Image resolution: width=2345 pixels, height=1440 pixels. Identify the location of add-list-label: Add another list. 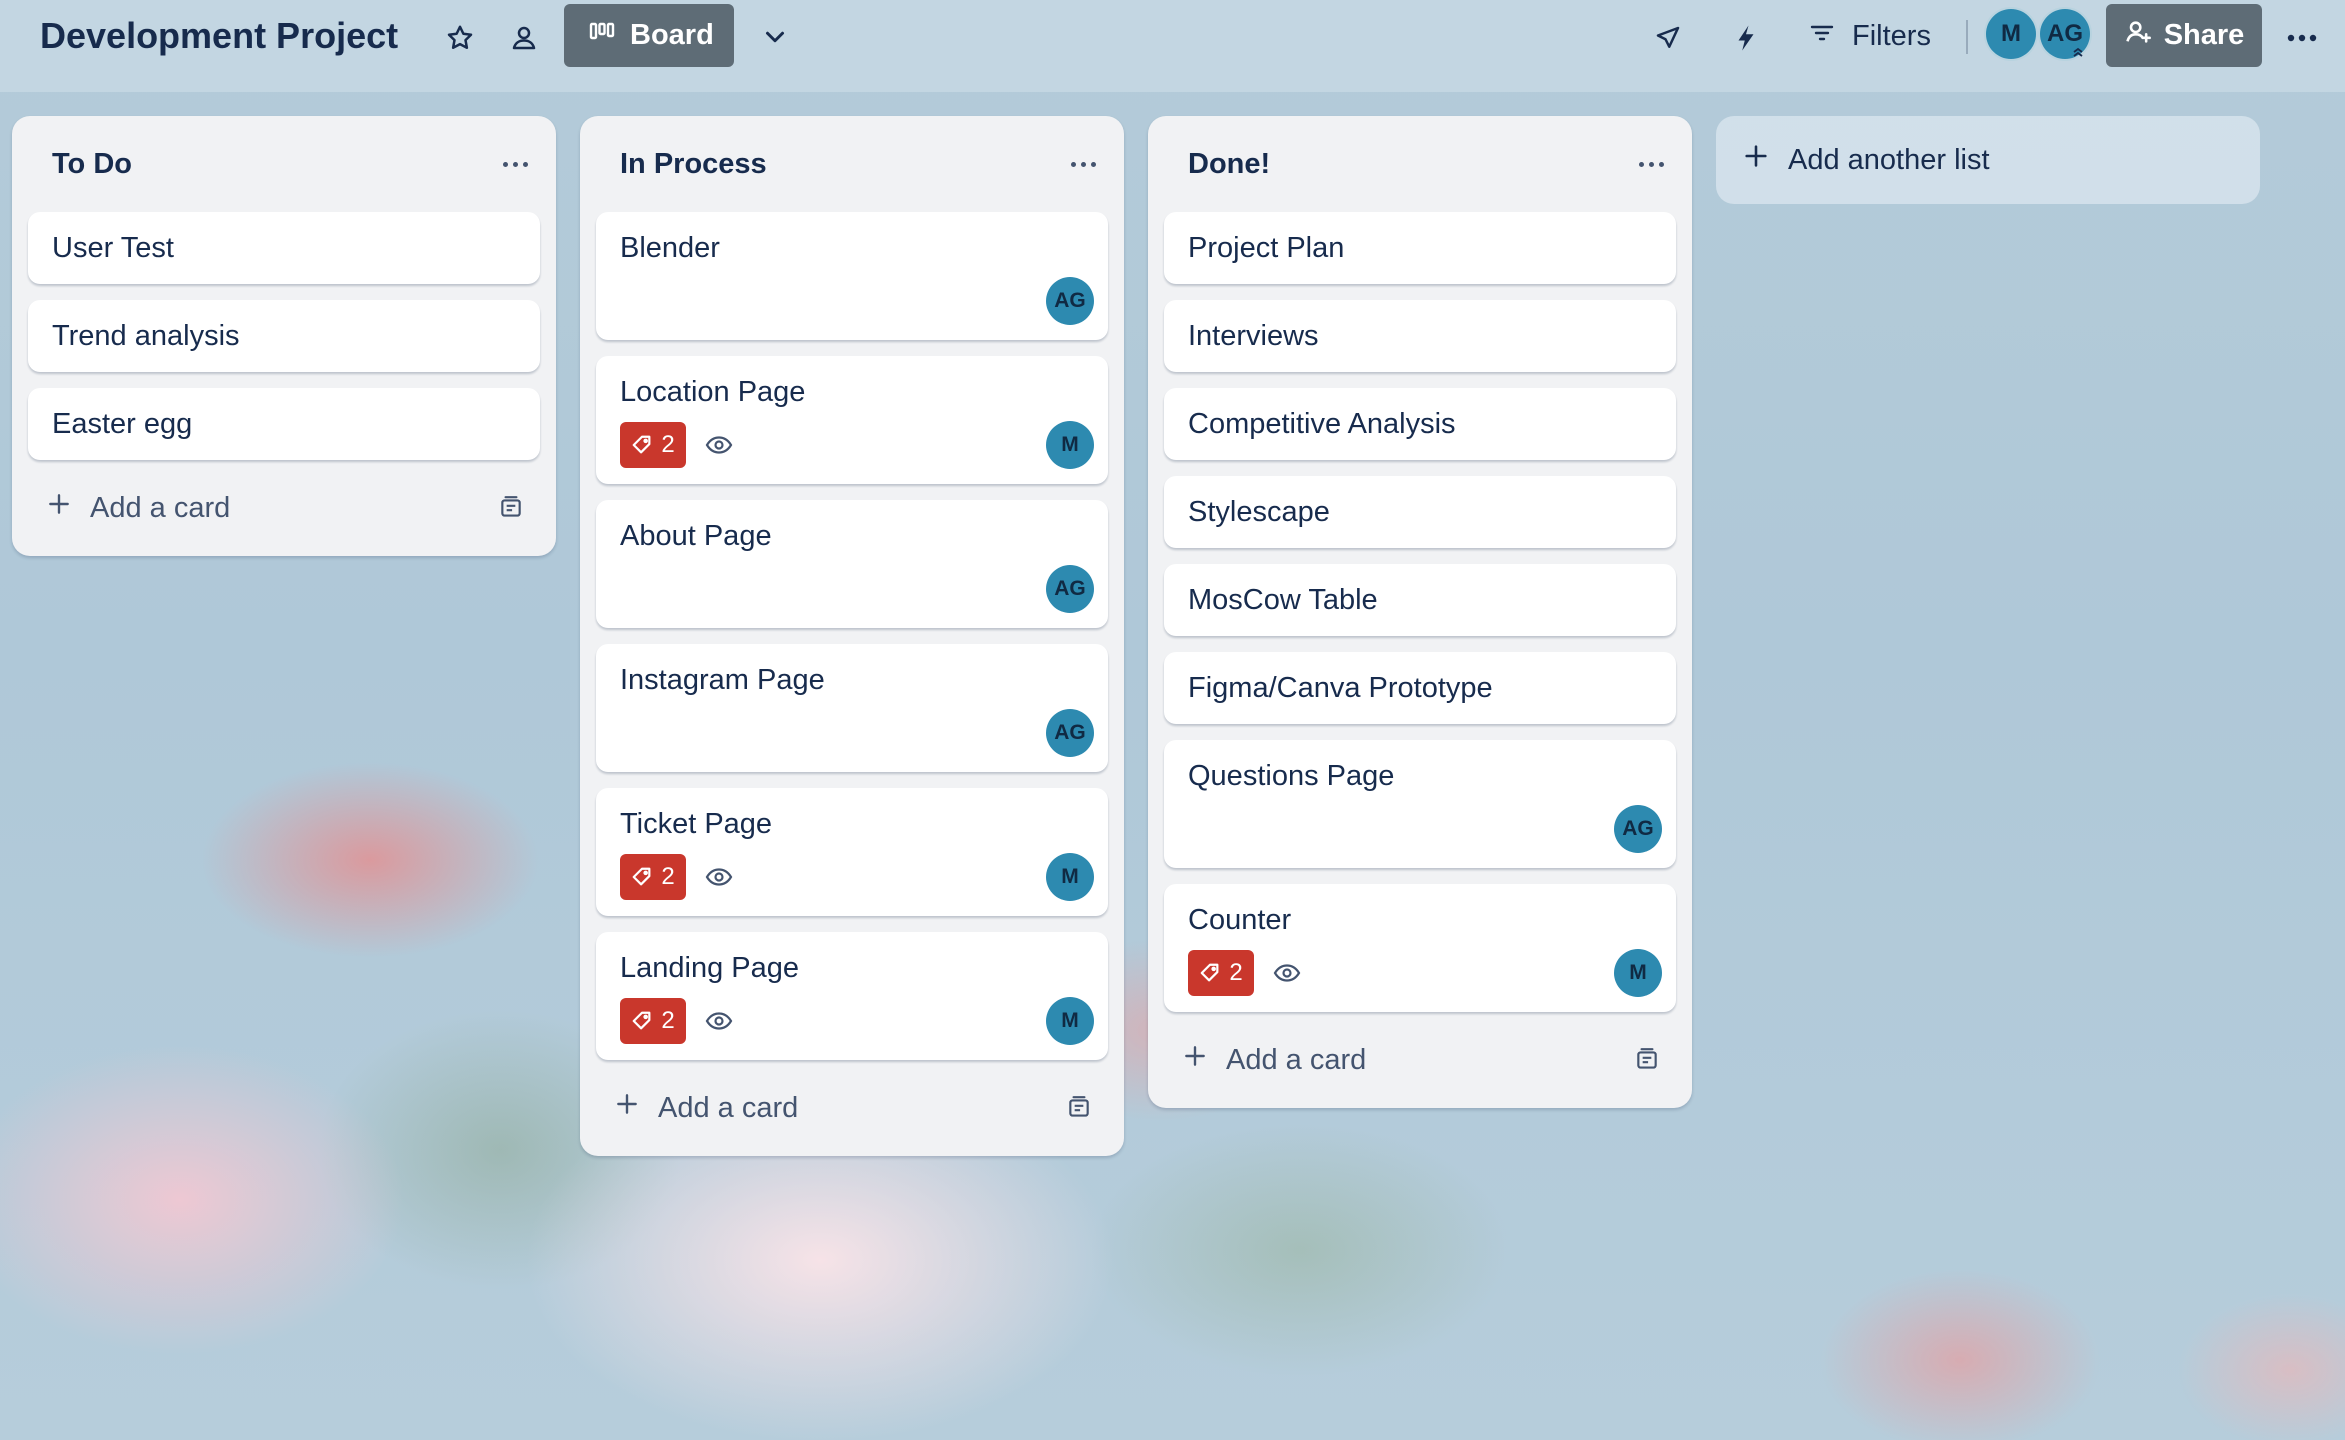
(1889, 159).